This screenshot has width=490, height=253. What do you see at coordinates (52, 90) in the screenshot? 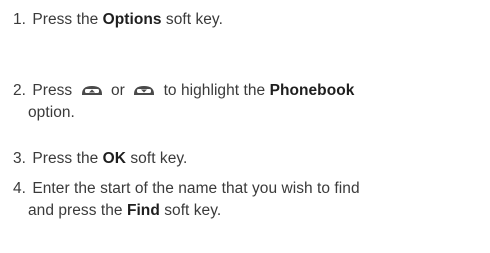
I see `step-text-before: Press` at bounding box center [52, 90].